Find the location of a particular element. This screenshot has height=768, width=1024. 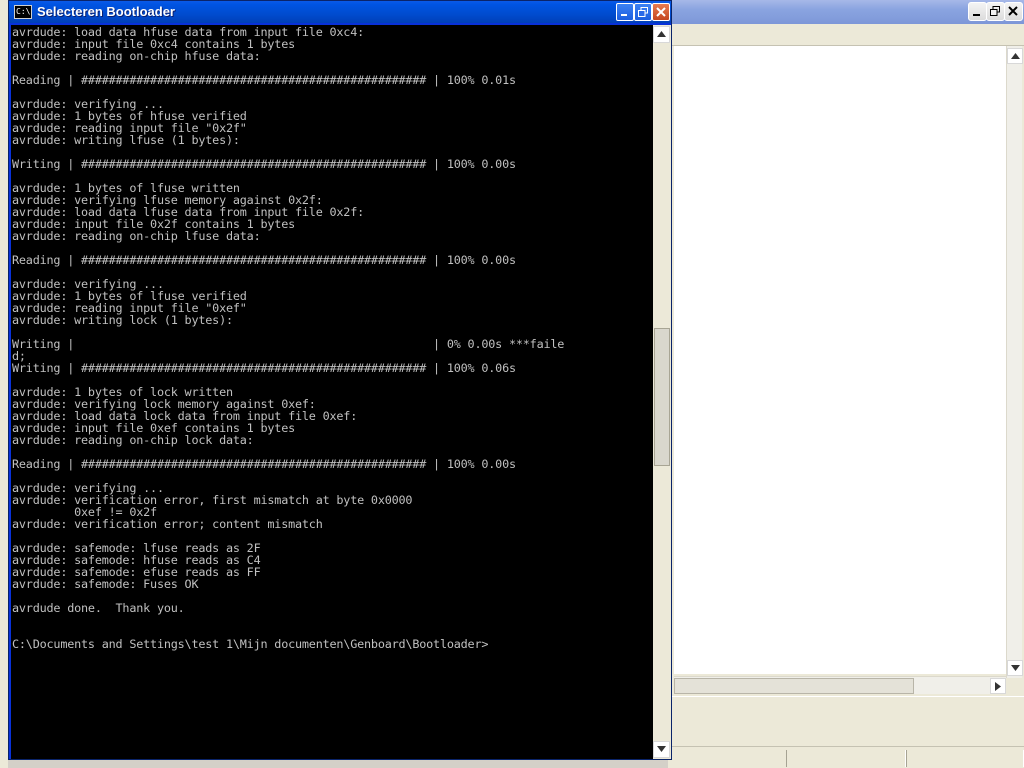

bg-restore-button is located at coordinates (995, 11).